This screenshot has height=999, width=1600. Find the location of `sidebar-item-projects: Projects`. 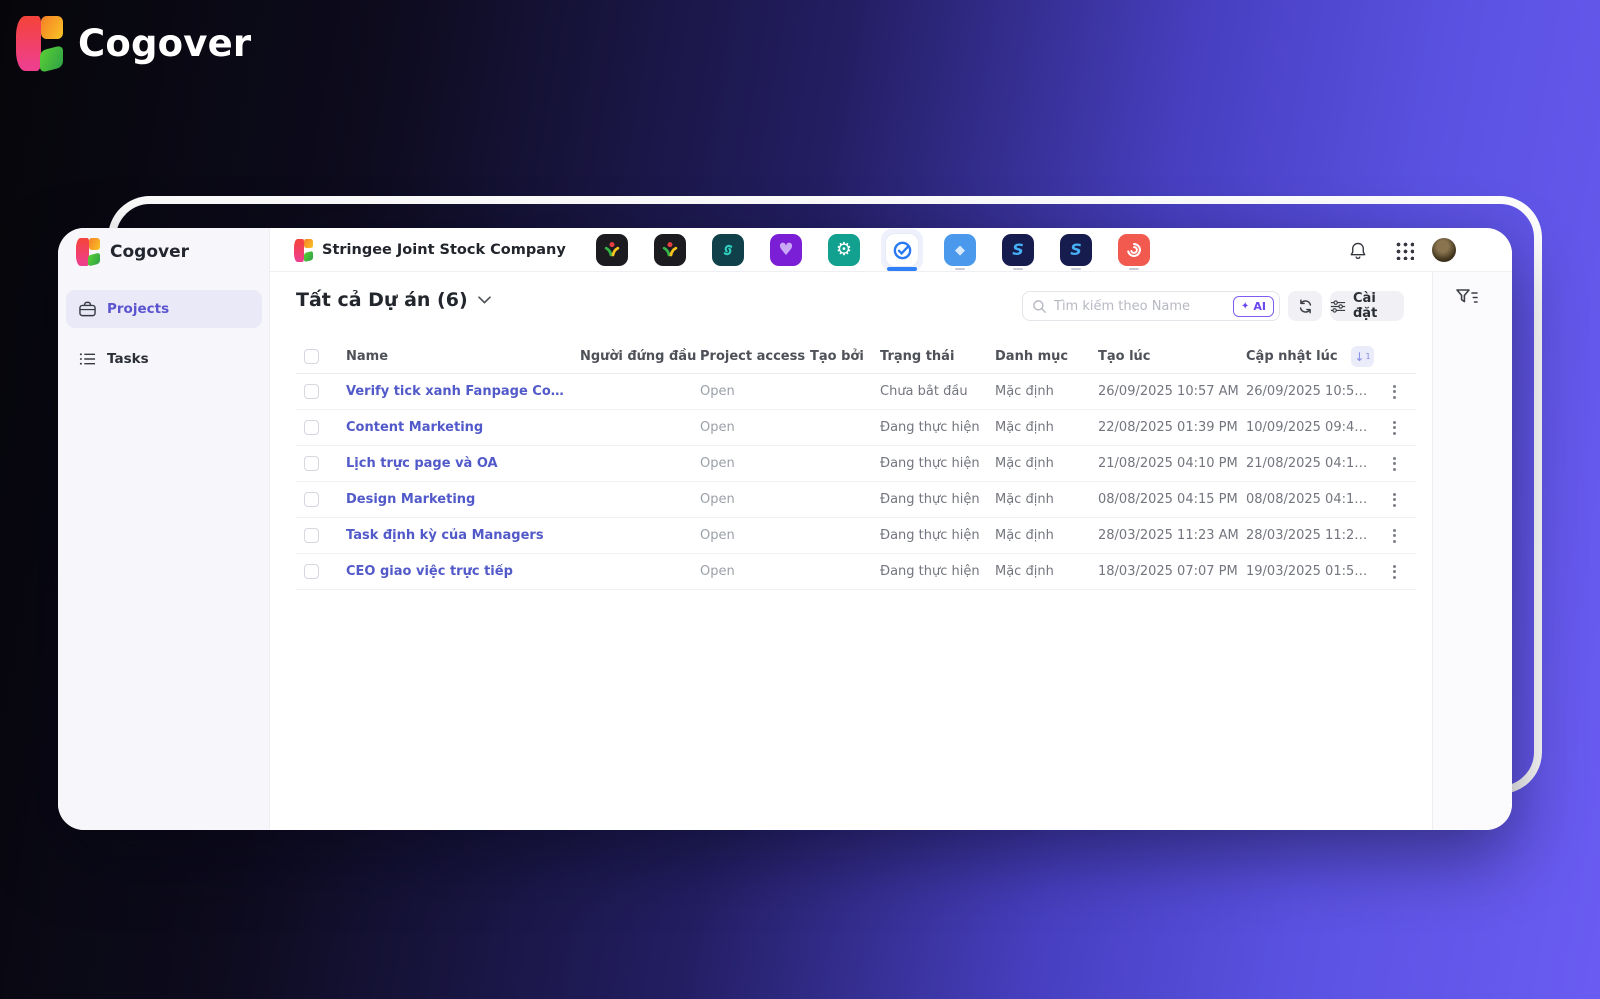

sidebar-item-projects: Projects is located at coordinates (164, 309).